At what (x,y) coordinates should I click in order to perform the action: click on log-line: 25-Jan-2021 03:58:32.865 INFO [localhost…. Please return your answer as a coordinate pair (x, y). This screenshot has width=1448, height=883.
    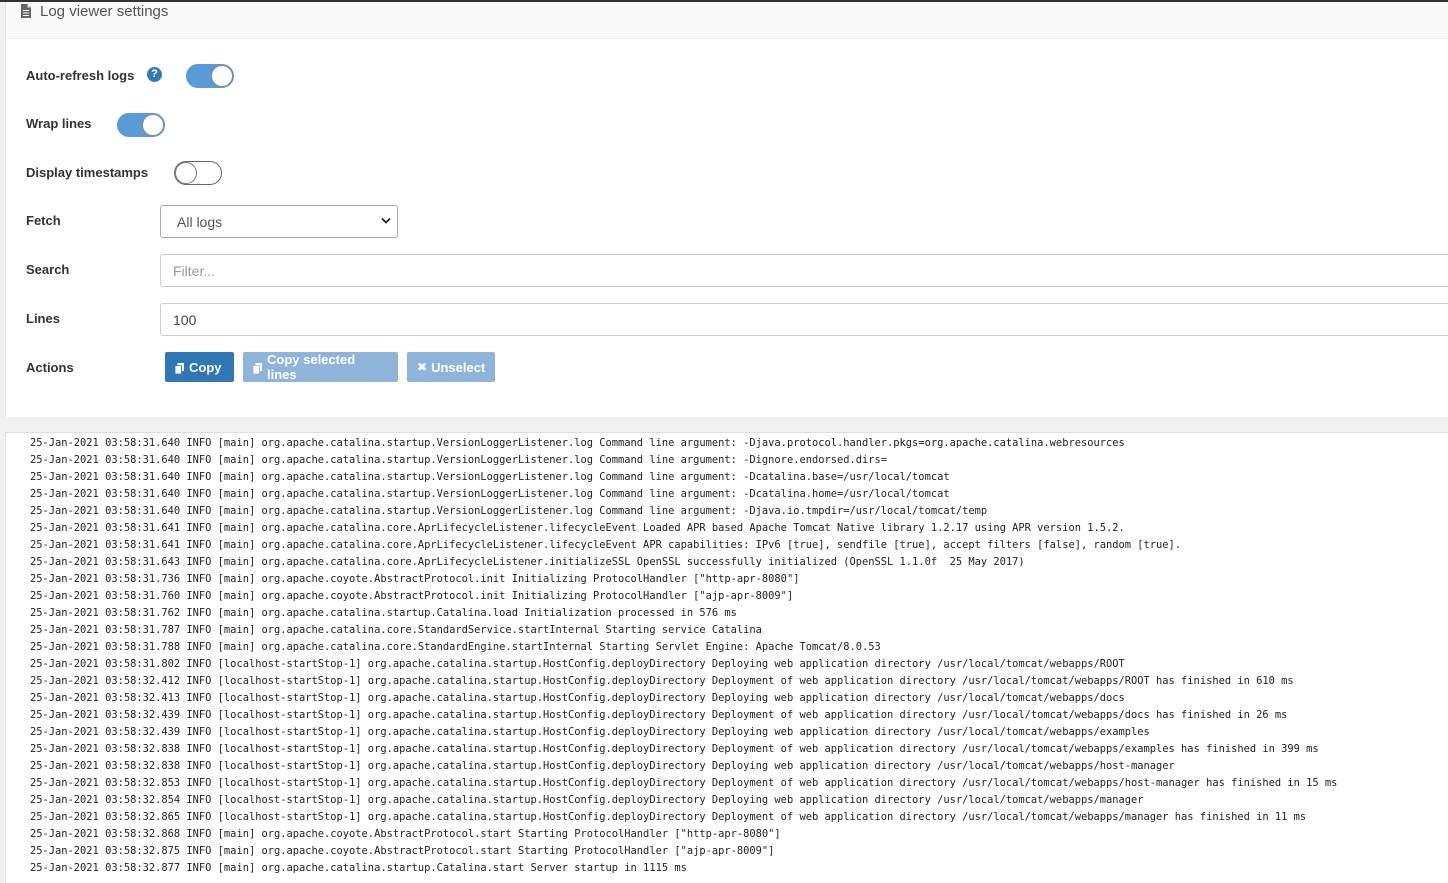
    Looking at the image, I should click on (668, 817).